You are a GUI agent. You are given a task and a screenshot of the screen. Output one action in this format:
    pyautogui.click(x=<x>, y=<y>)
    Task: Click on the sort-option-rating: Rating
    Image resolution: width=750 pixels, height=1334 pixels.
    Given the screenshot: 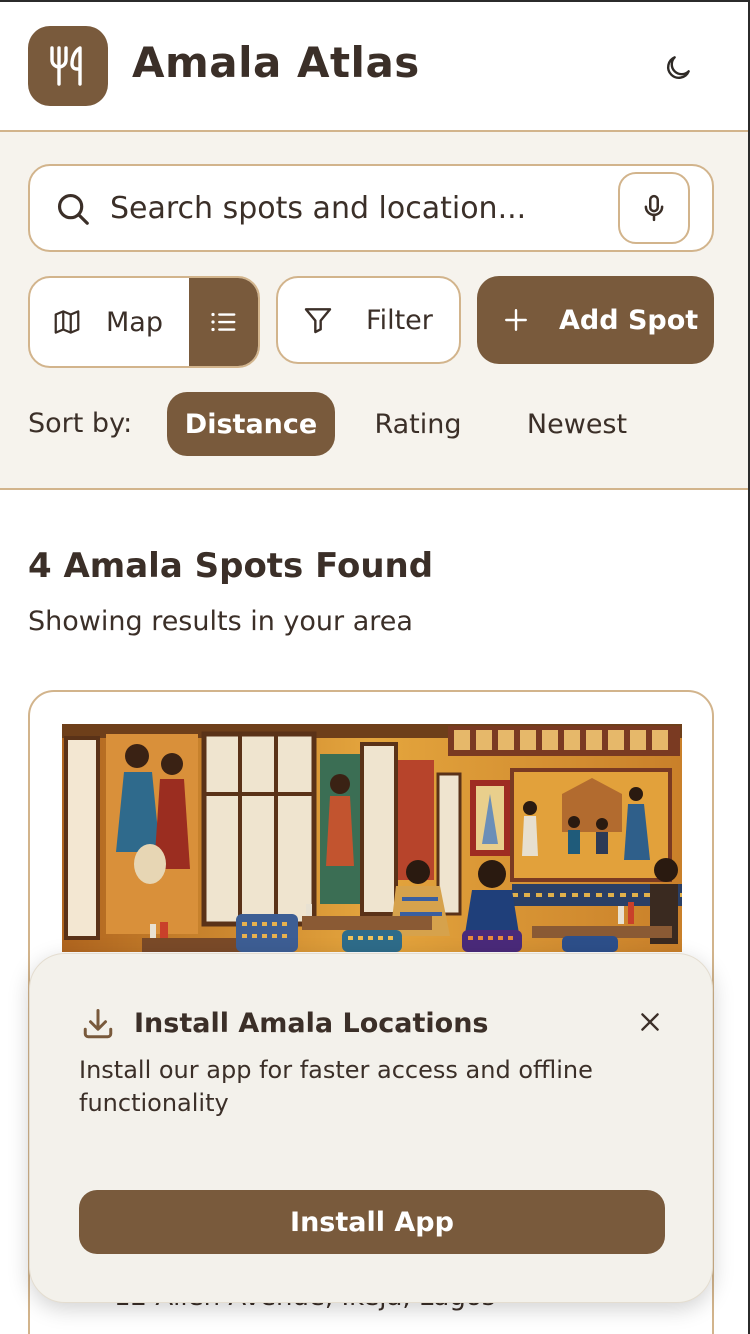 What is the action you would take?
    pyautogui.click(x=418, y=424)
    